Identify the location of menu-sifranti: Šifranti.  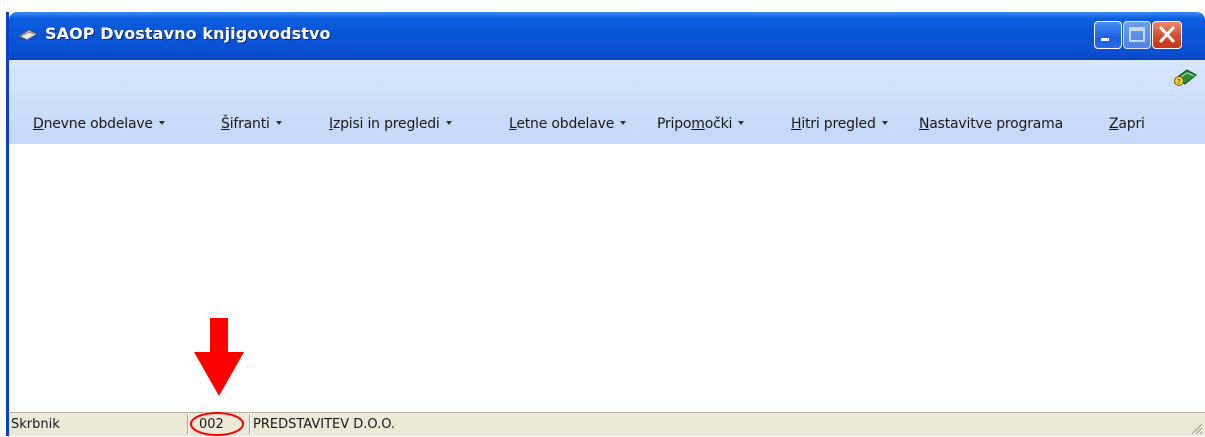
(251, 124).